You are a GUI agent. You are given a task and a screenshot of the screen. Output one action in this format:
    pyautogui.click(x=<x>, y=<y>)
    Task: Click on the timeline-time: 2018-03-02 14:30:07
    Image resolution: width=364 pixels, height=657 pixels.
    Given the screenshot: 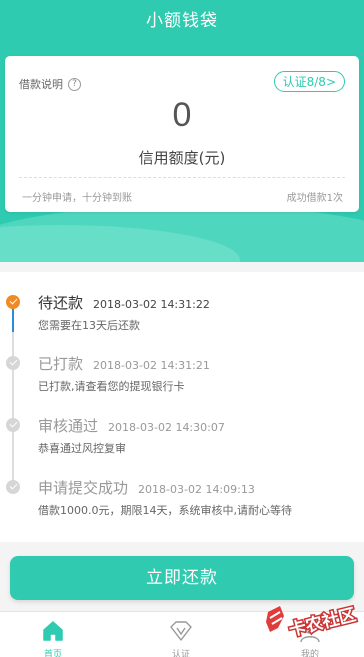 What is the action you would take?
    pyautogui.click(x=166, y=427)
    